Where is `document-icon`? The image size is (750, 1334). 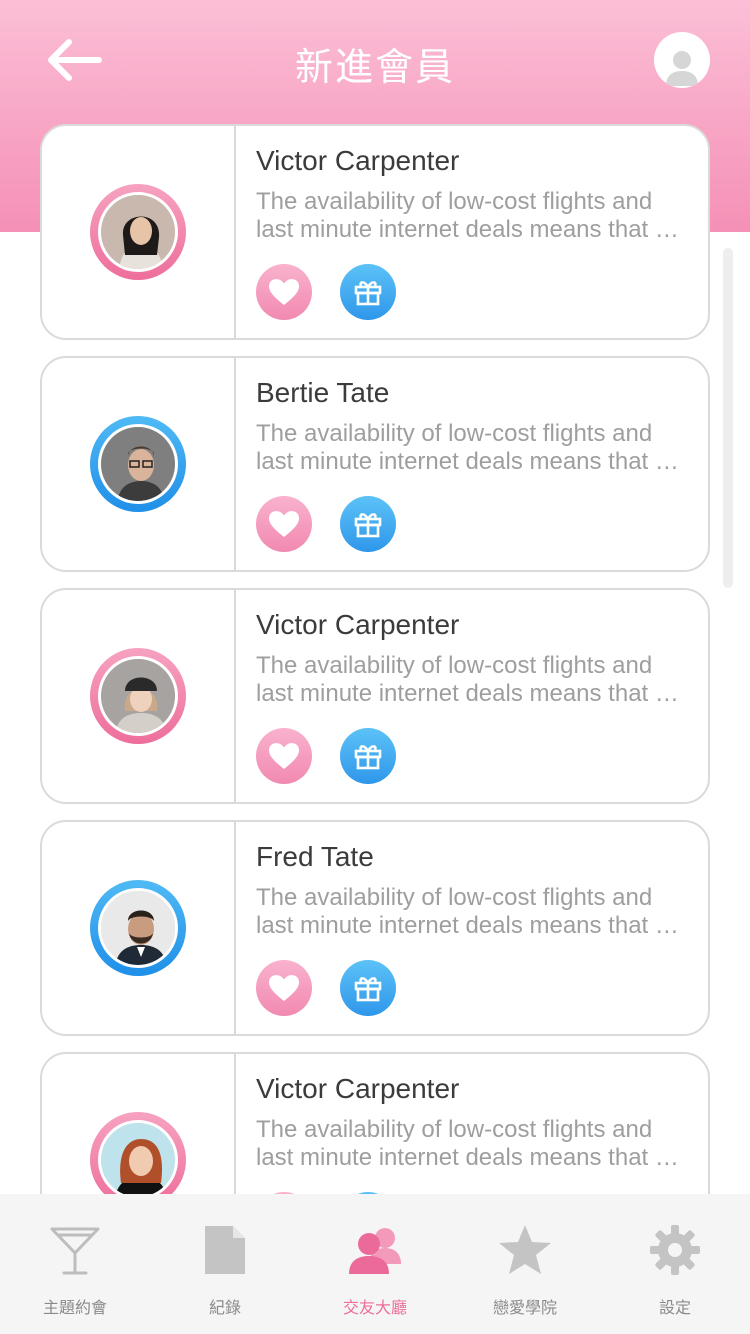
document-icon is located at coordinates (225, 1250).